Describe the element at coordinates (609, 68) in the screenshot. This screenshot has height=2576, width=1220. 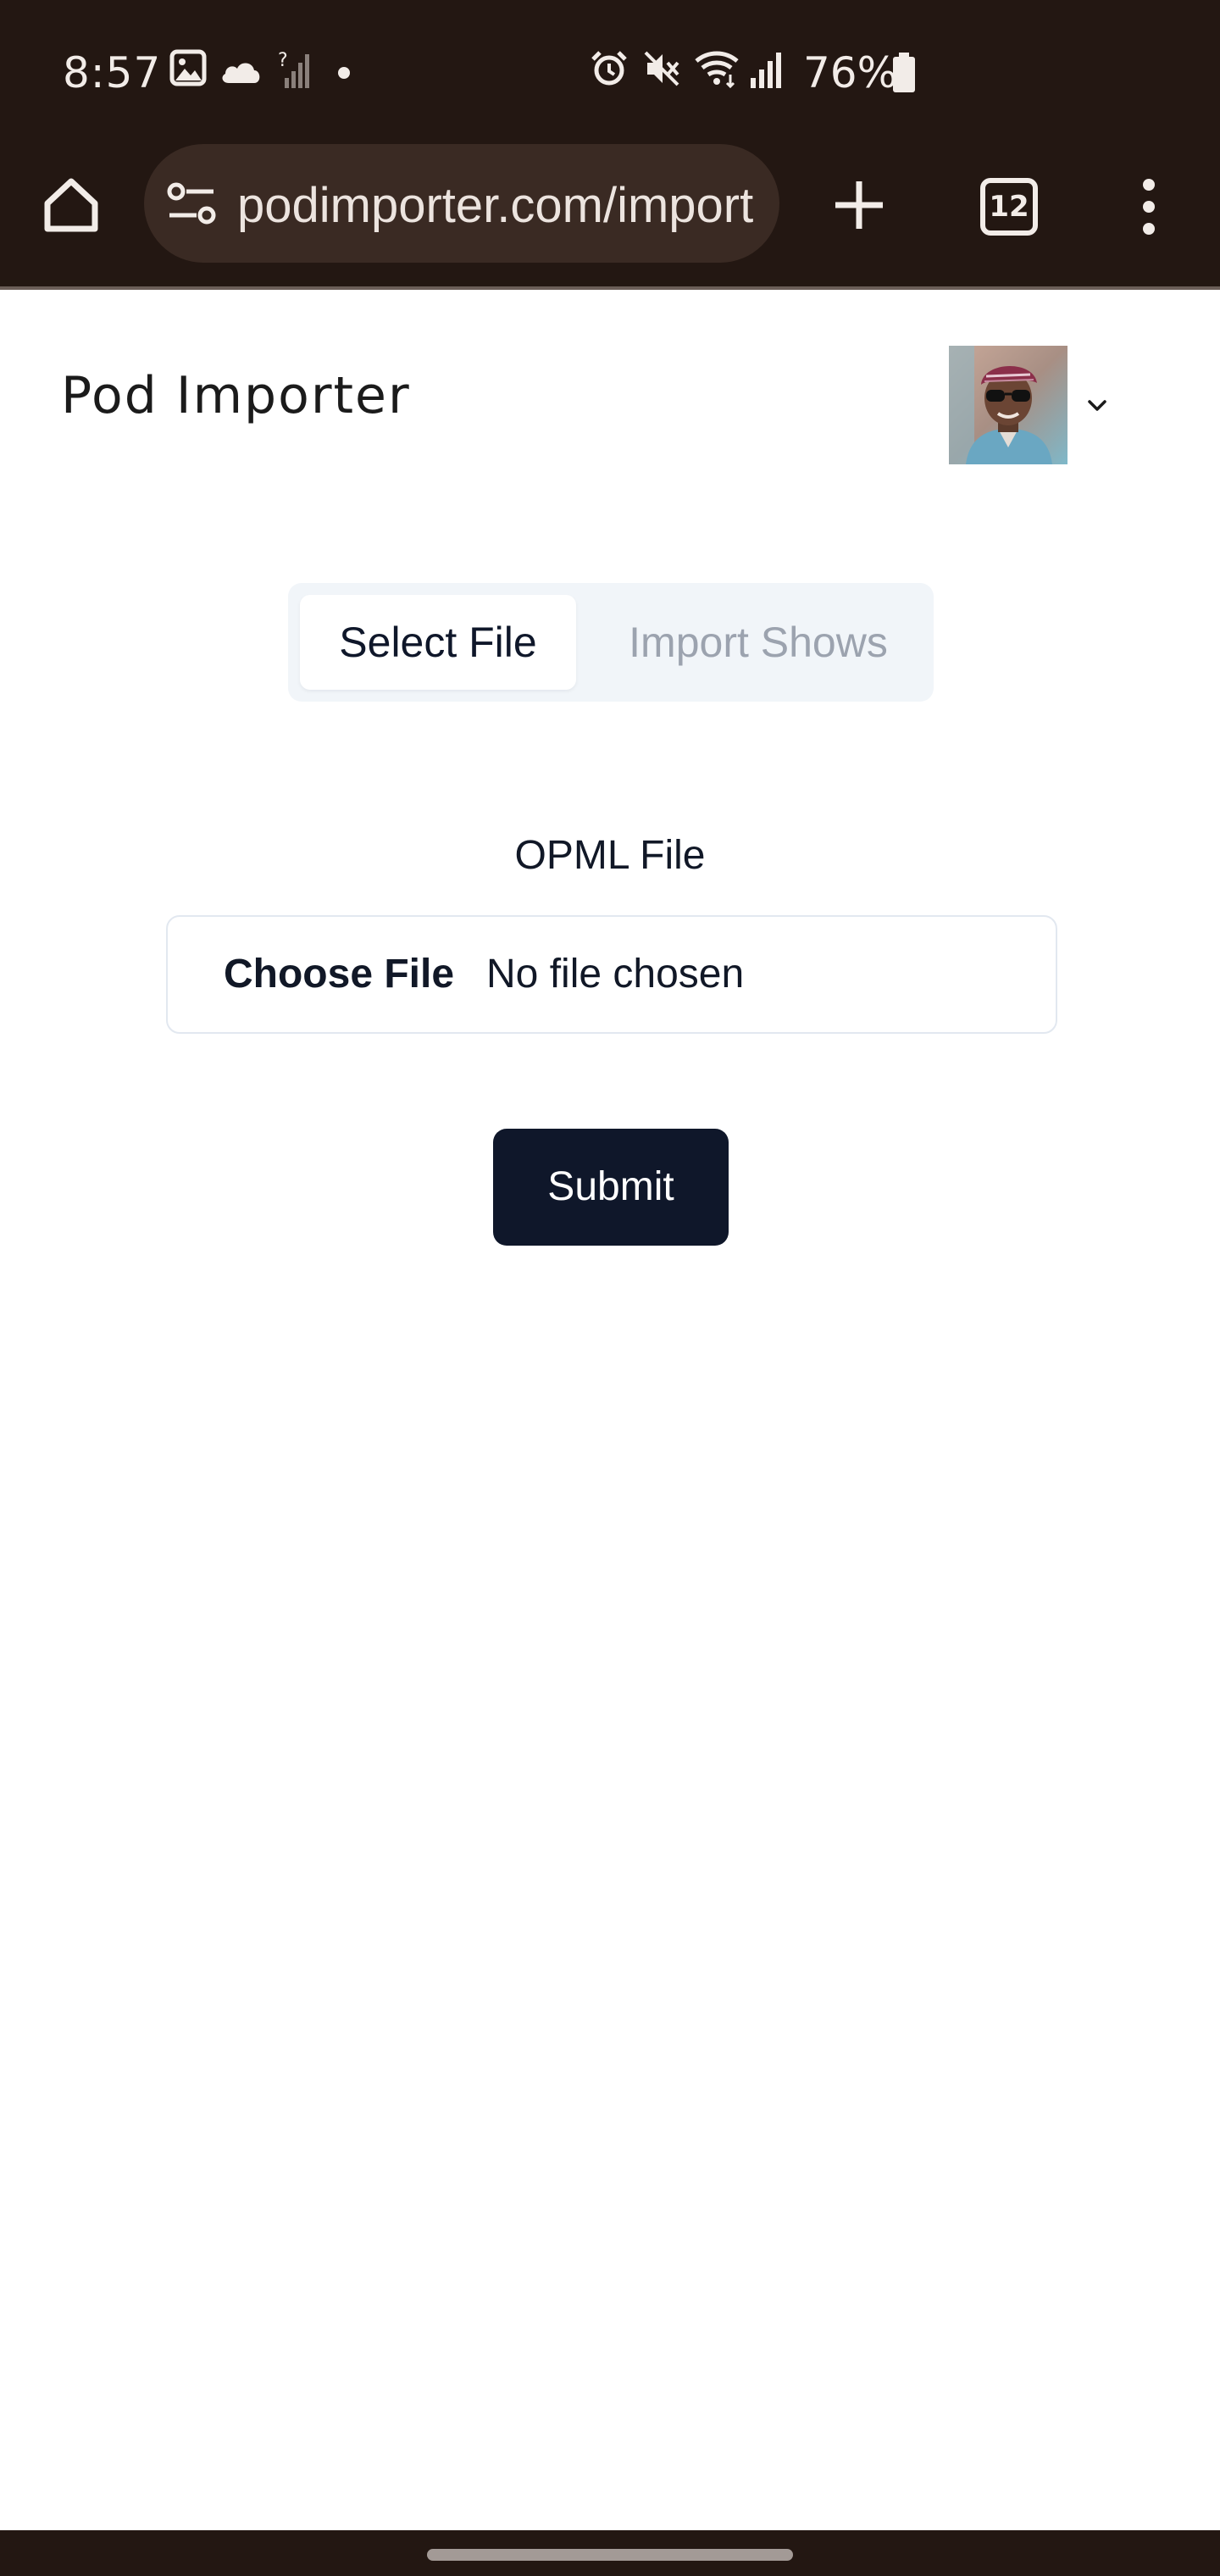
I see `alarm-icon` at that location.